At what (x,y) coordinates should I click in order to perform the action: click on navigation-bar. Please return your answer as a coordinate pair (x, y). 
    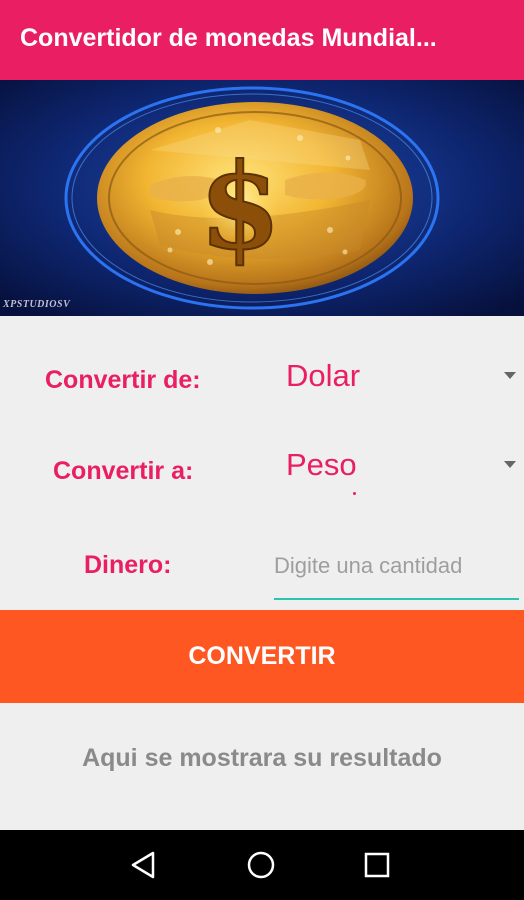
    Looking at the image, I should click on (262, 865).